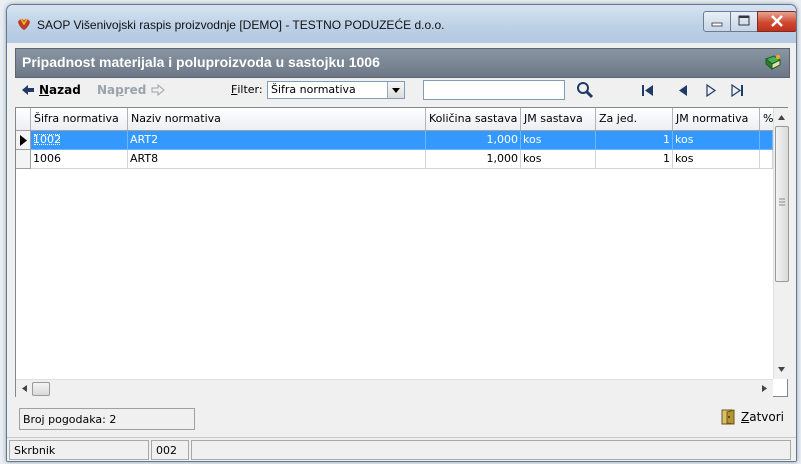 Image resolution: width=801 pixels, height=464 pixels. Describe the element at coordinates (764, 388) in the screenshot. I see `scroll-right-icon` at that location.